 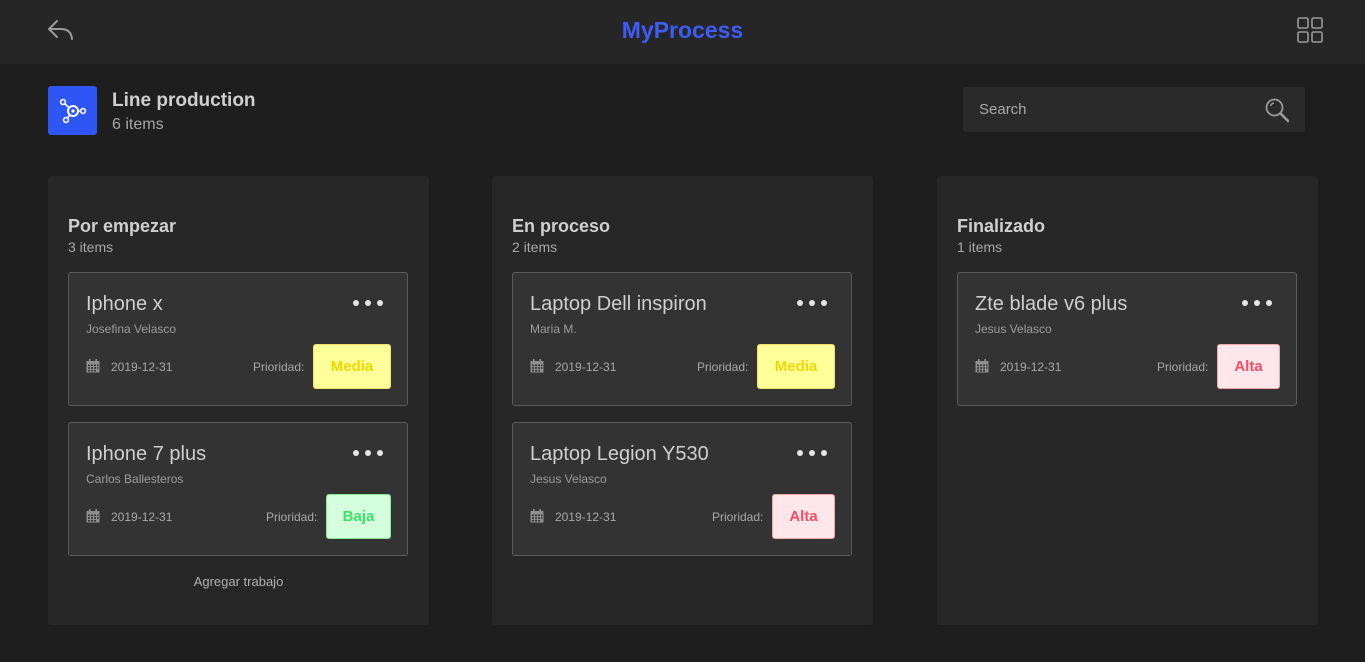 What do you see at coordinates (135, 479) in the screenshot?
I see `card-owner: Carlos Ballesteros` at bounding box center [135, 479].